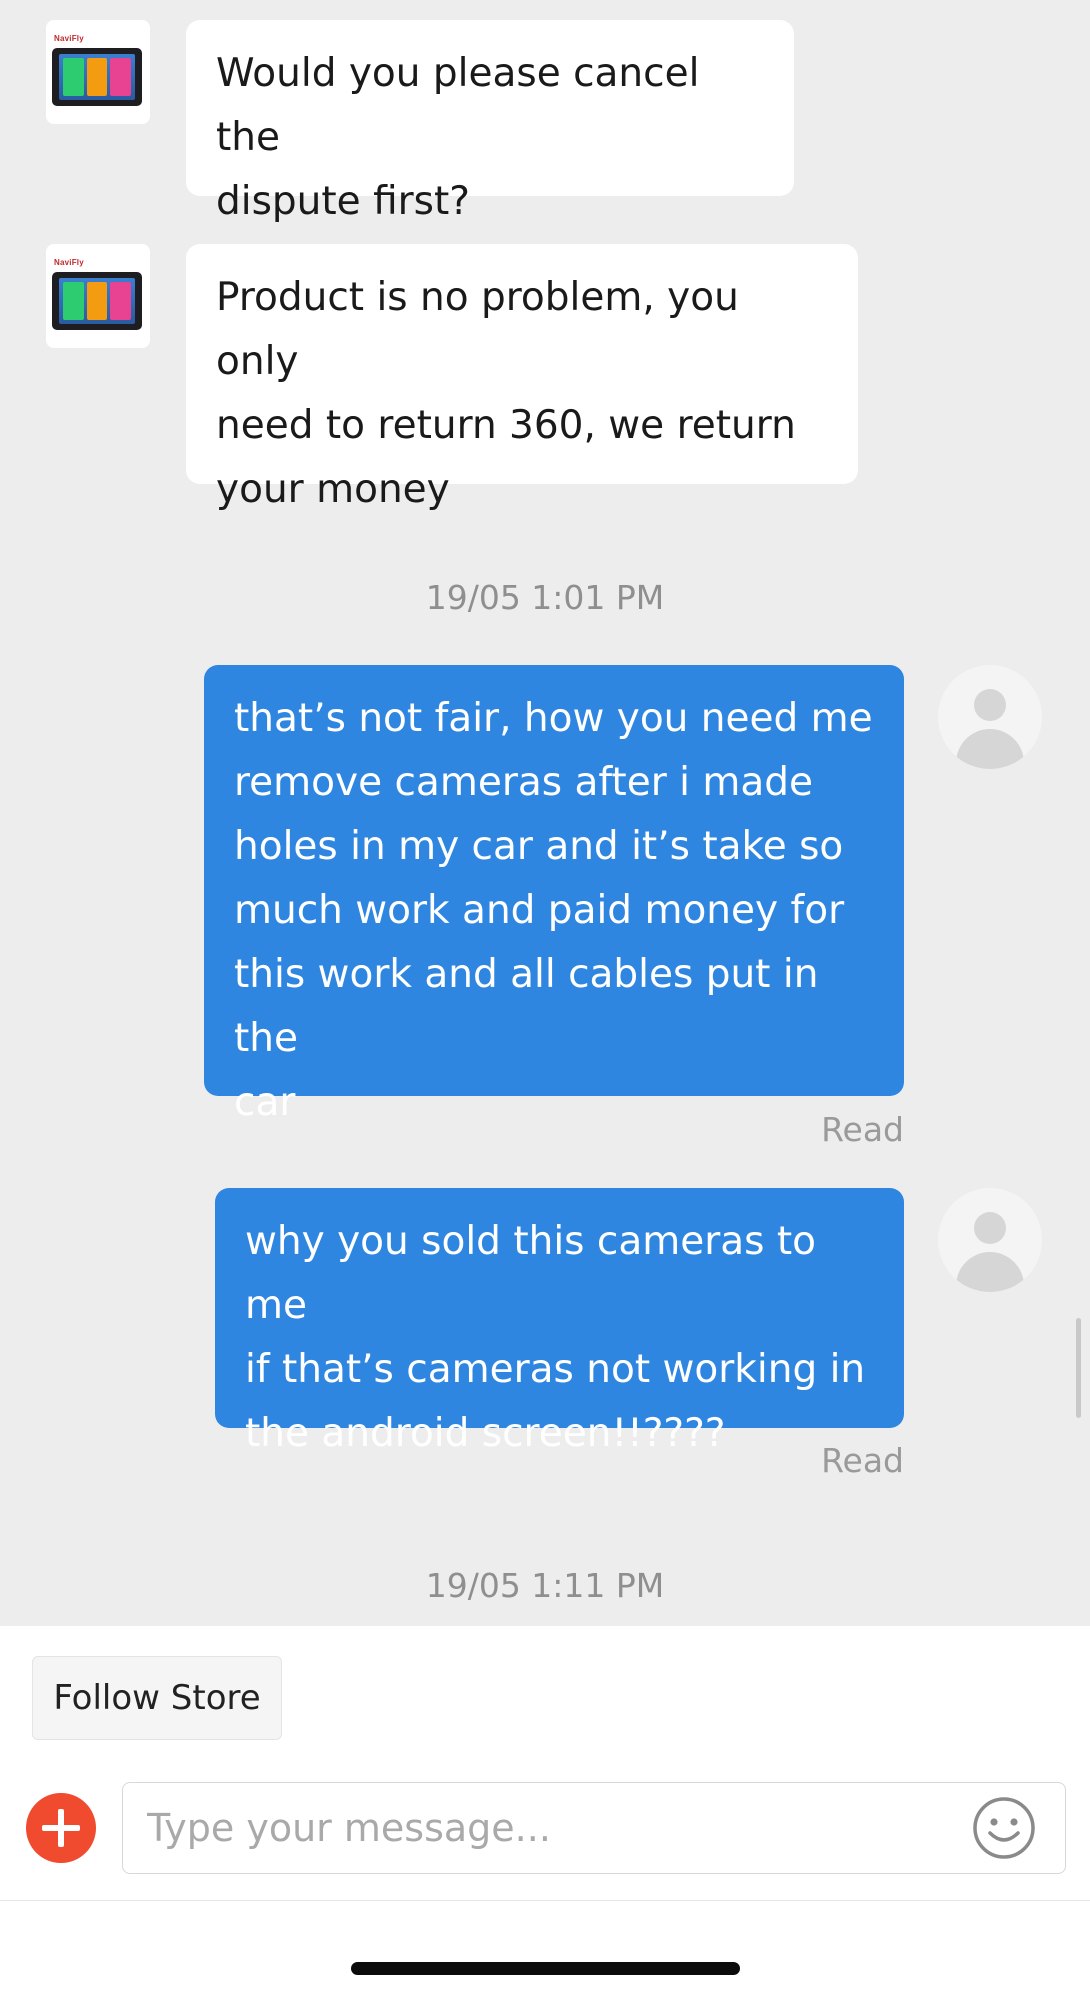 Image resolution: width=1090 pixels, height=2000 pixels. Describe the element at coordinates (547, 1828) in the screenshot. I see `message-input` at that location.